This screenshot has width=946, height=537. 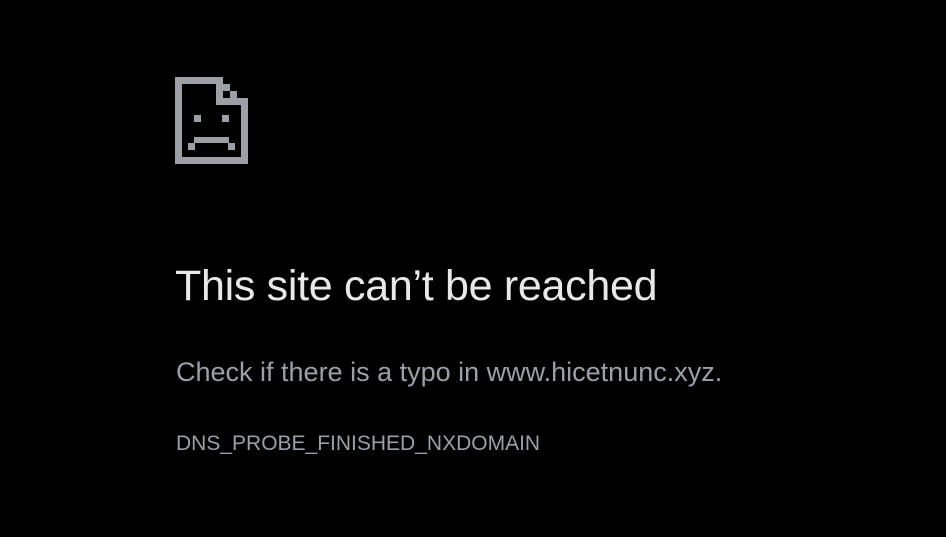 What do you see at coordinates (211, 120) in the screenshot?
I see `sad-document-icon` at bounding box center [211, 120].